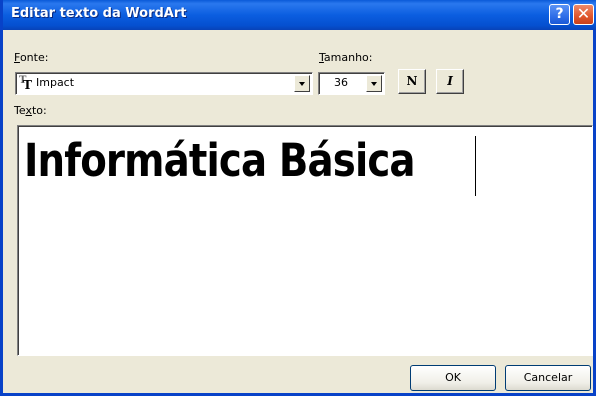 This screenshot has height=396, width=596. I want to click on bold-label: N, so click(412, 81).